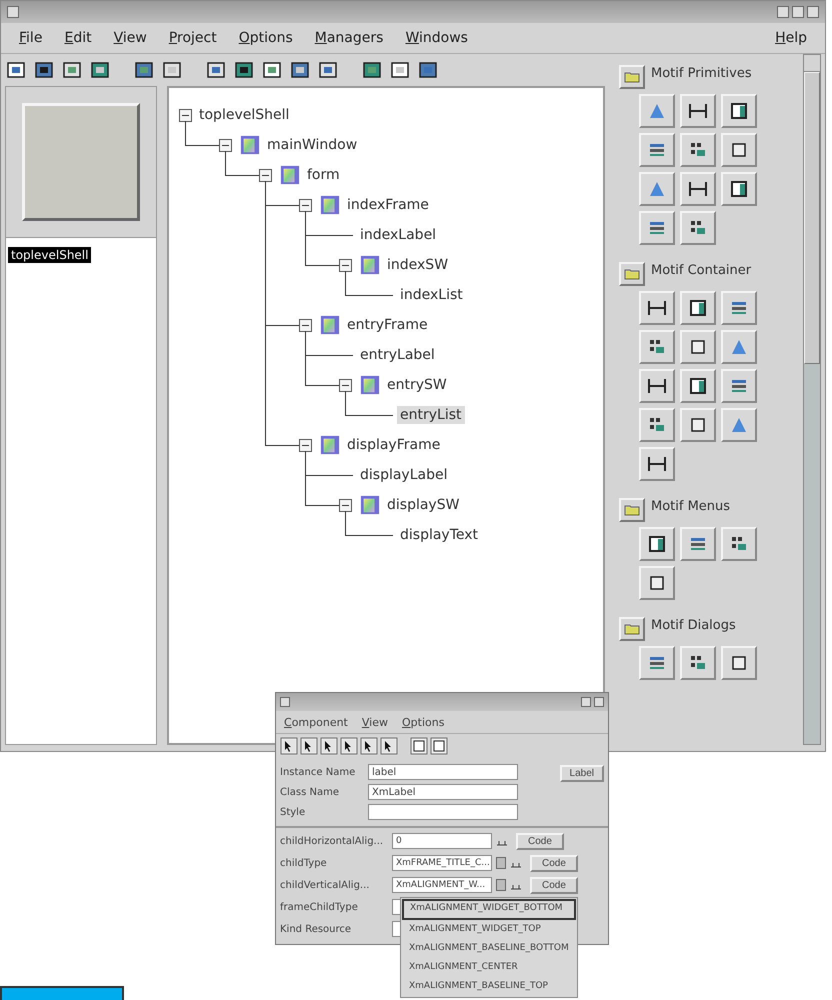  What do you see at coordinates (312, 145) in the screenshot?
I see `tree-node-label: mainWindow` at bounding box center [312, 145].